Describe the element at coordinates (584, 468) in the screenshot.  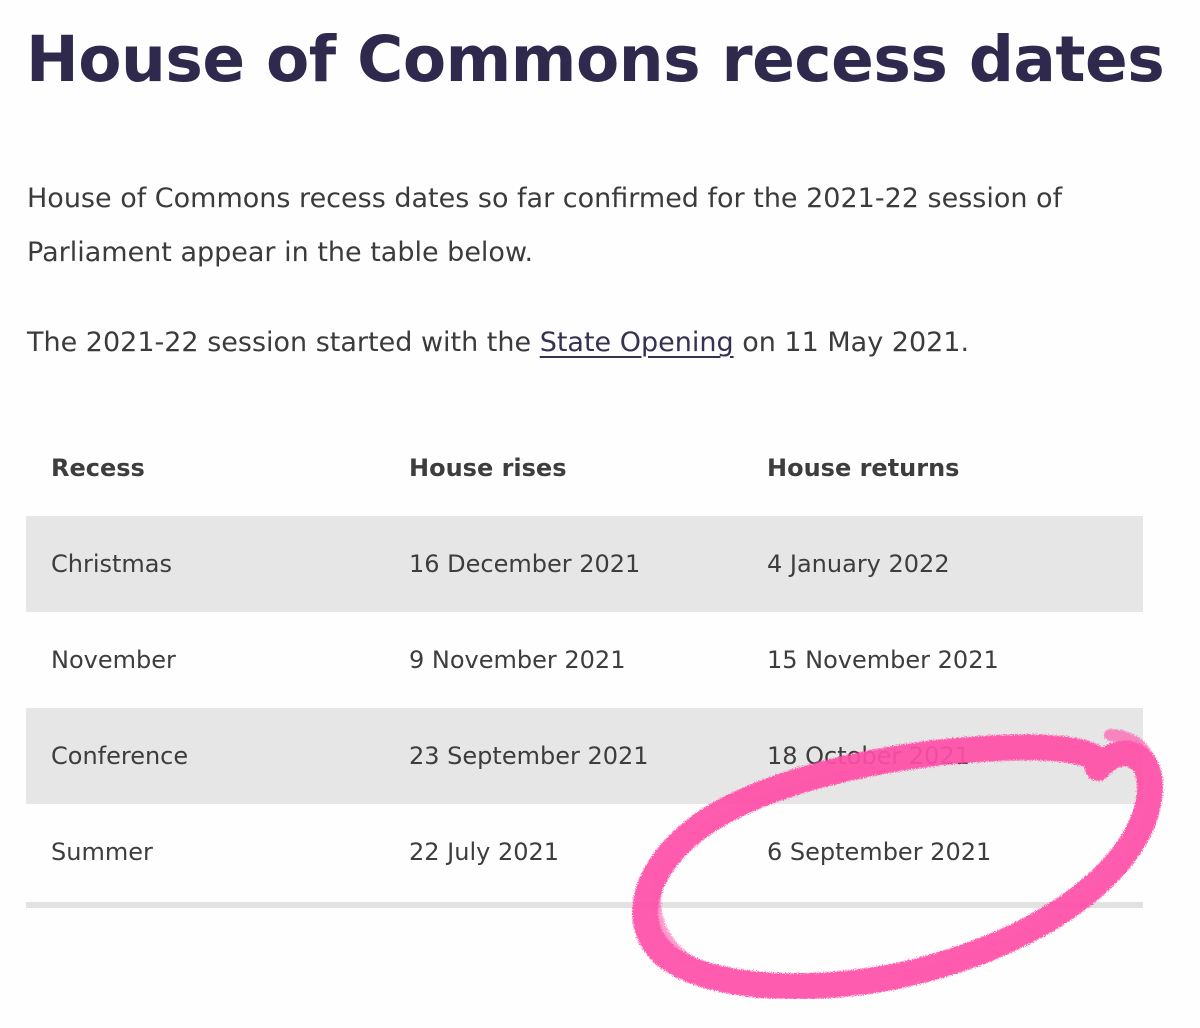
I see `table-header-row: Recess House rises House returns` at that location.